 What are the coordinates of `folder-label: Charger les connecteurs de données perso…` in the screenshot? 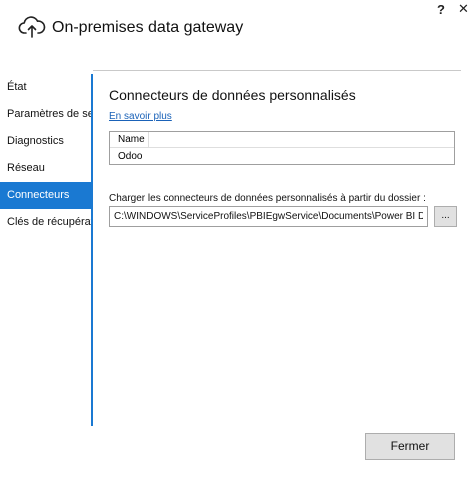 It's located at (267, 198).